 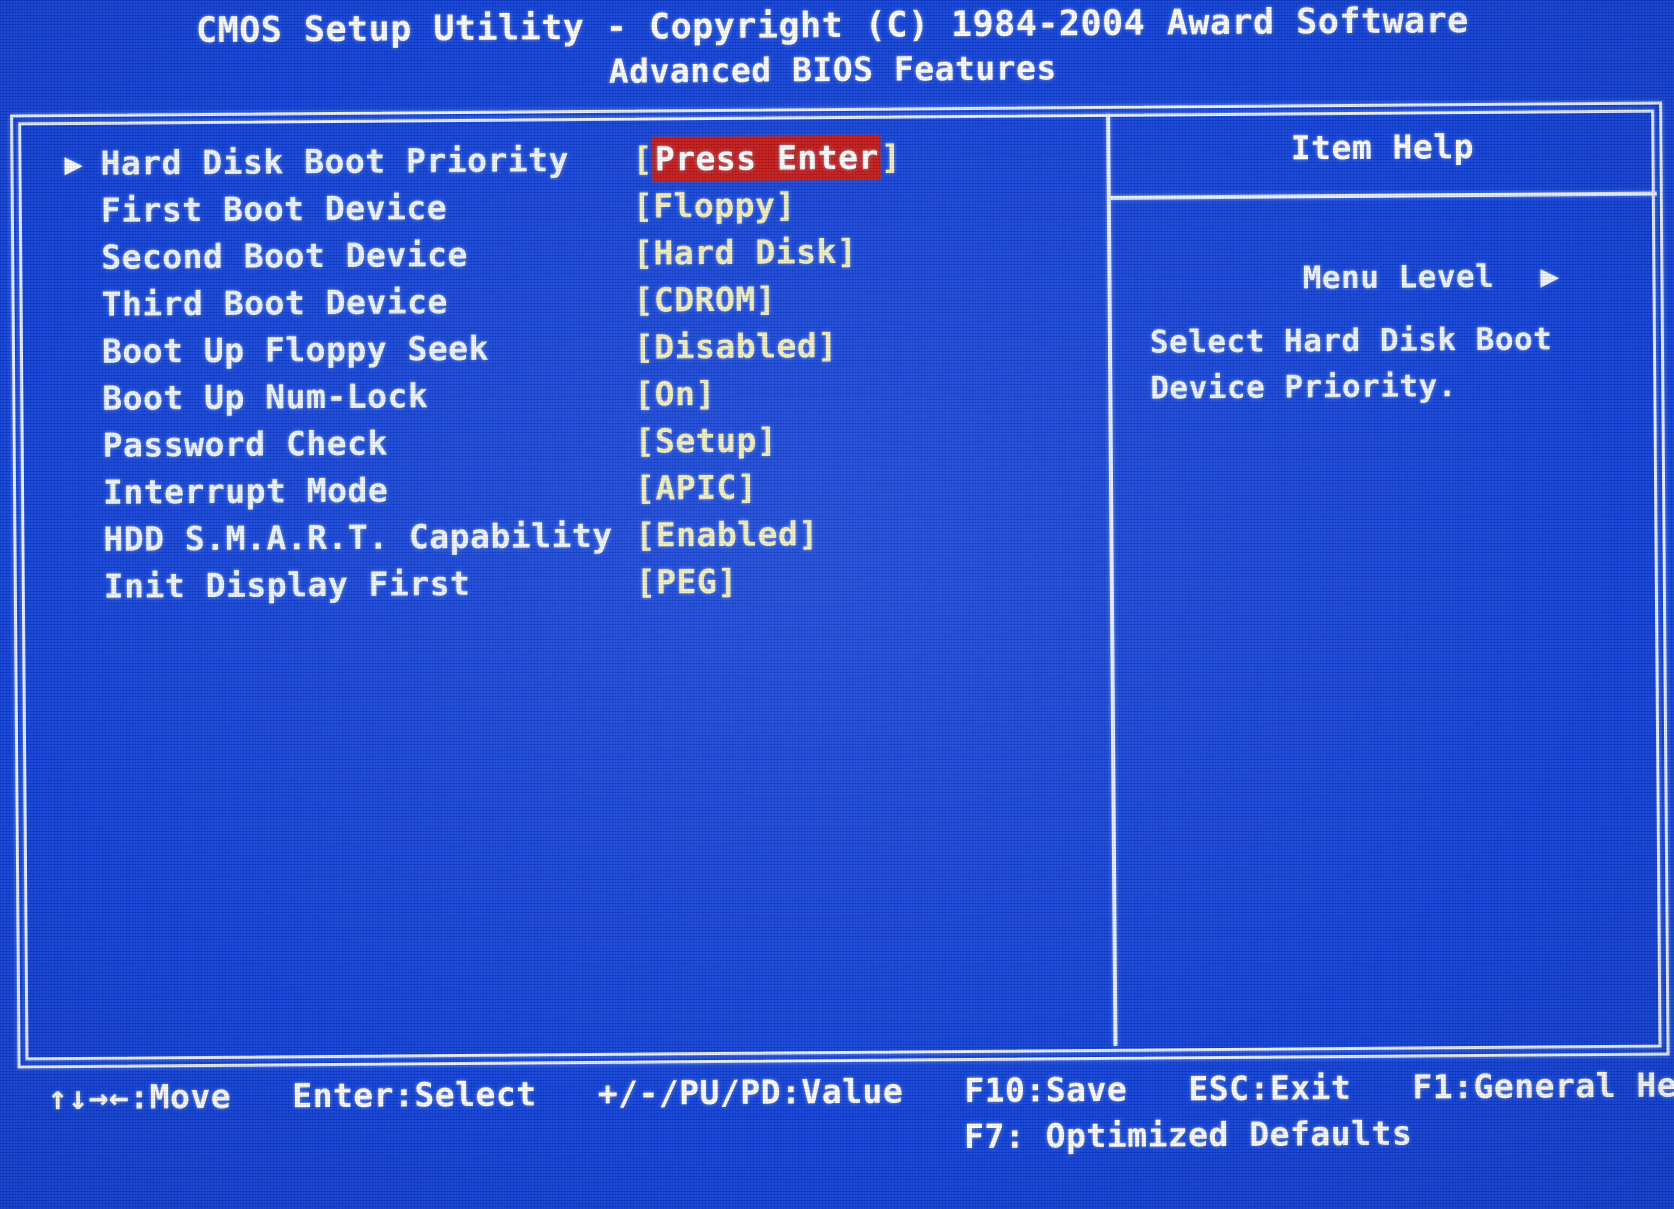 I want to click on setting-row: Init Display First [PEG], so click(x=575, y=586).